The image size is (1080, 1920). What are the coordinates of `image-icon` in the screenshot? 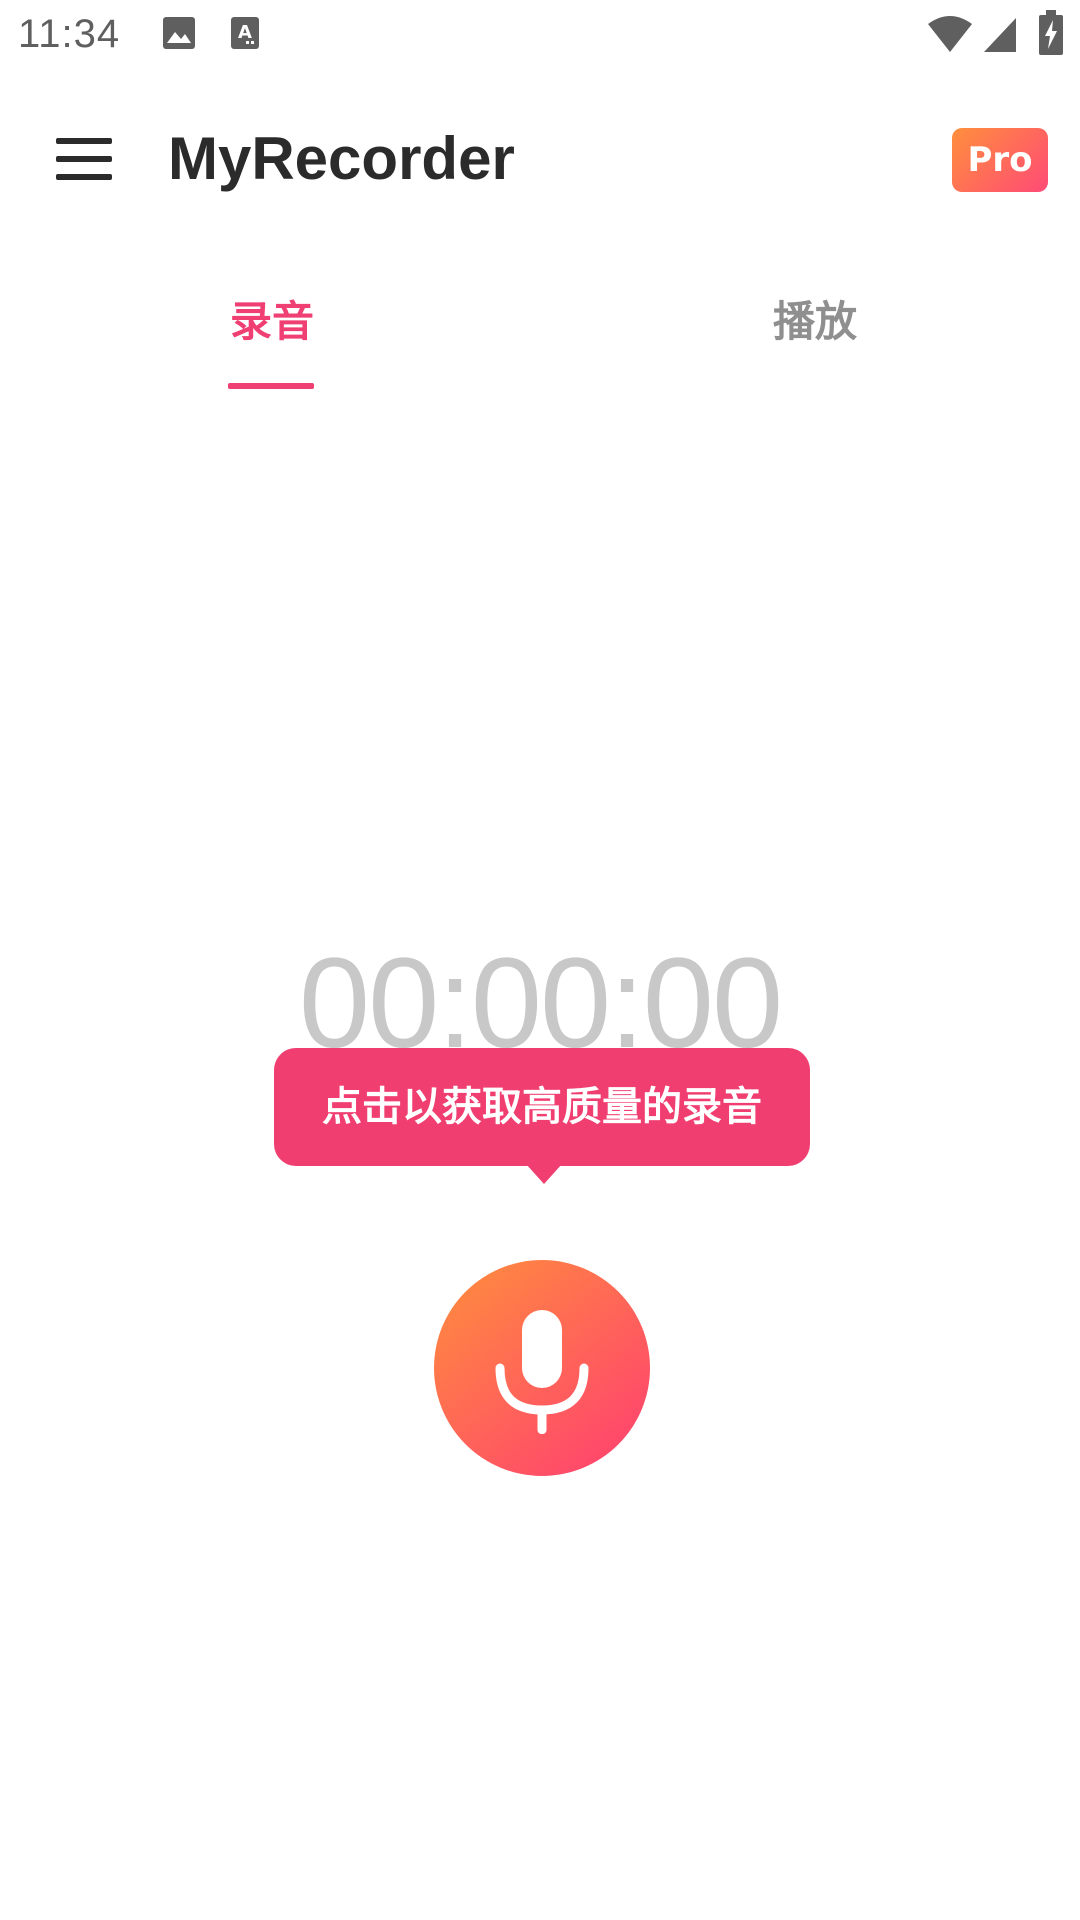 It's located at (179, 33).